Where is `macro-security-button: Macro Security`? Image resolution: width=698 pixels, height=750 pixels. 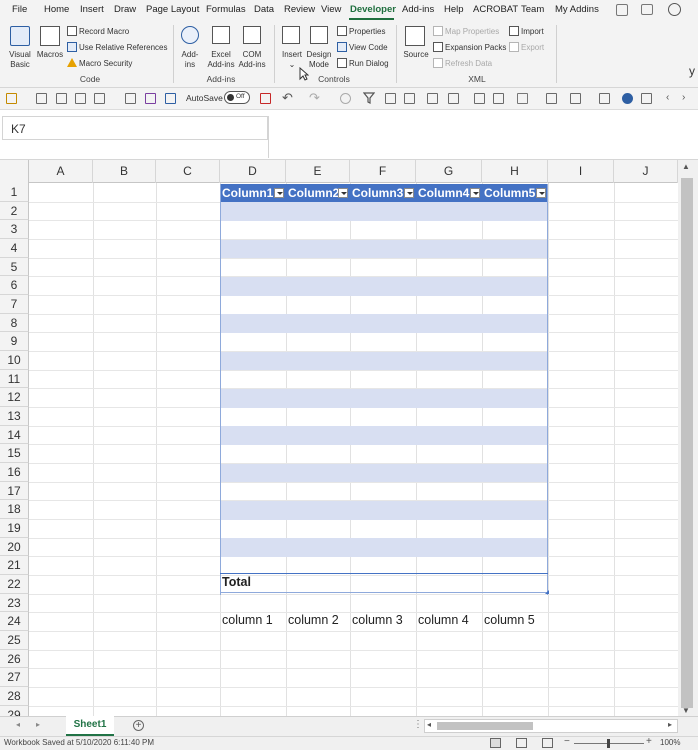 macro-security-button: Macro Security is located at coordinates (105, 64).